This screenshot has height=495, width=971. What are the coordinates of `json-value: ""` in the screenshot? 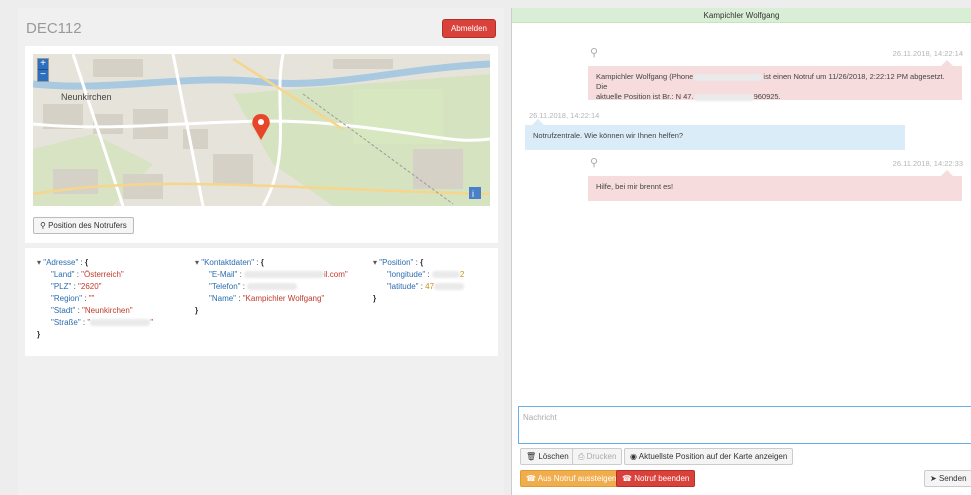 It's located at (91, 298).